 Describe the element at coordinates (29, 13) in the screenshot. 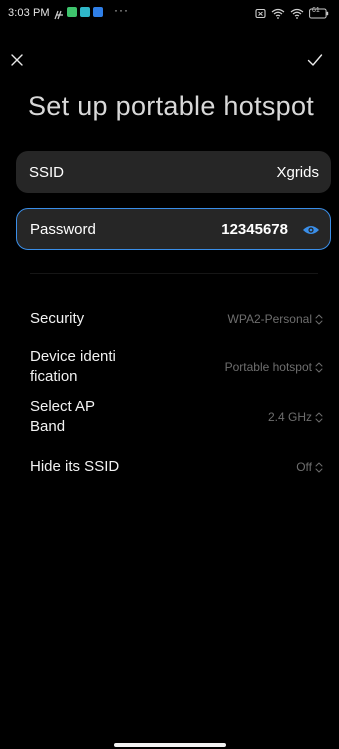

I see `status-time: 3:03 PM` at that location.